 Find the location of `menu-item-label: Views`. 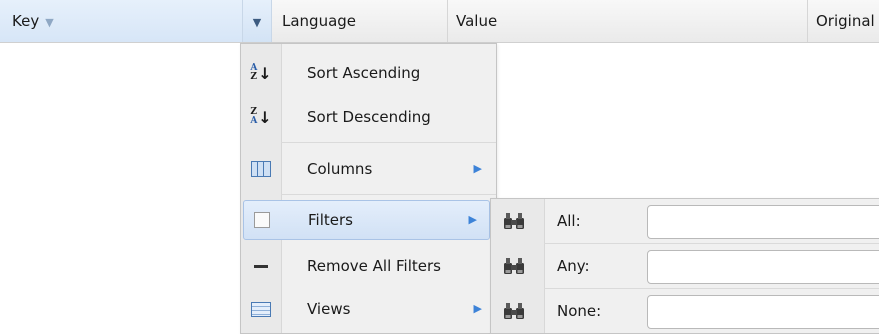

menu-item-label: Views is located at coordinates (329, 309).